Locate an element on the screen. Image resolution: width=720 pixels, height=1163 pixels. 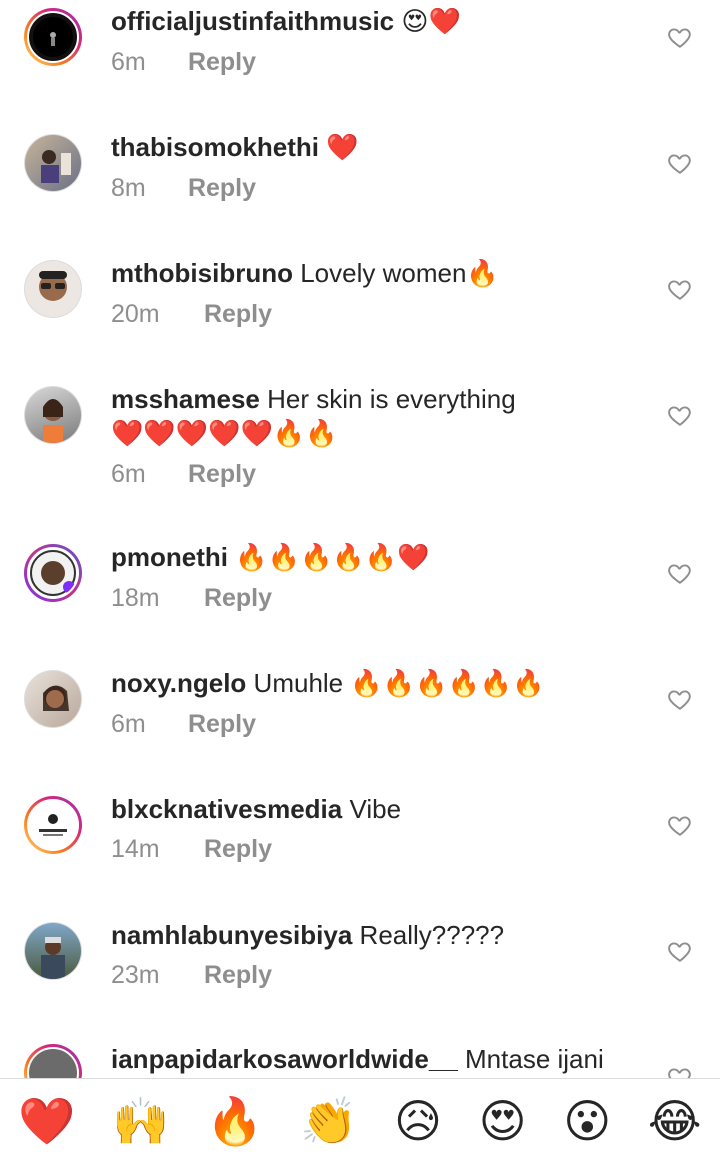
comment-text: noxy.ngelo Umuhle 🔥🔥🔥🔥🔥🔥 is located at coordinates (391, 683).